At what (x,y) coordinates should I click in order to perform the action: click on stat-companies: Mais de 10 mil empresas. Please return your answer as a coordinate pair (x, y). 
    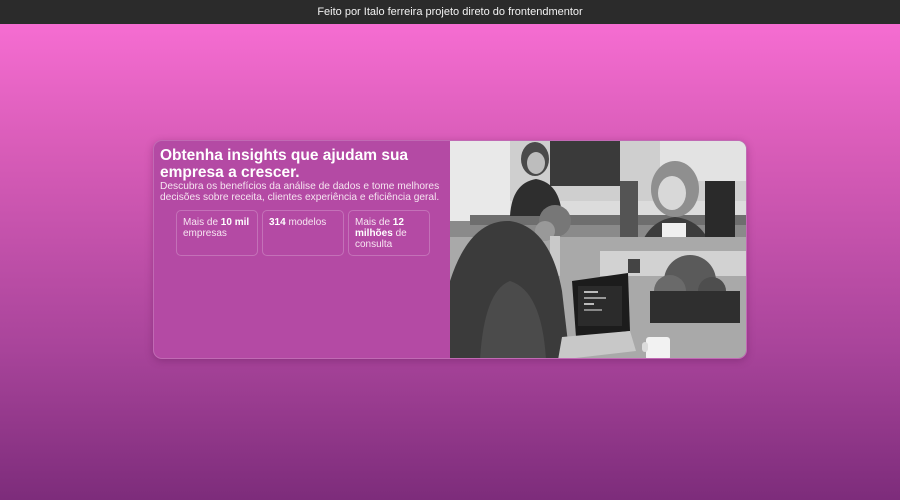
    Looking at the image, I should click on (217, 233).